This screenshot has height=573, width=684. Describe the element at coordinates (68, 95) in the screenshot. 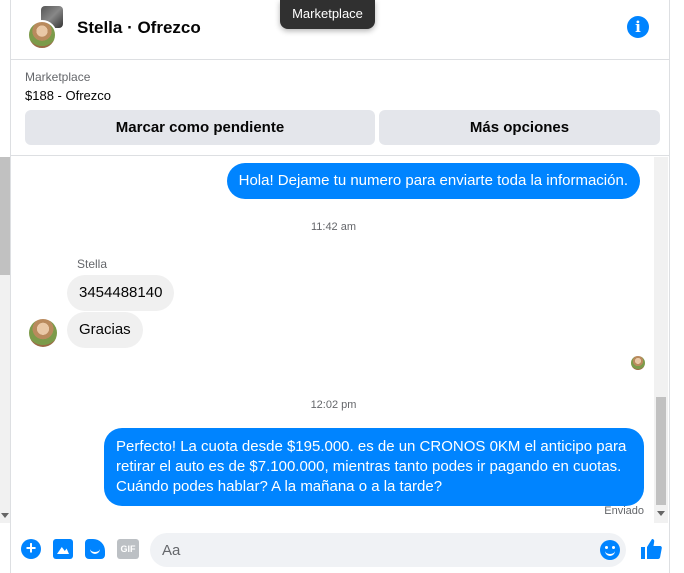

I see `listing-title: $188 - Ofrezco` at that location.